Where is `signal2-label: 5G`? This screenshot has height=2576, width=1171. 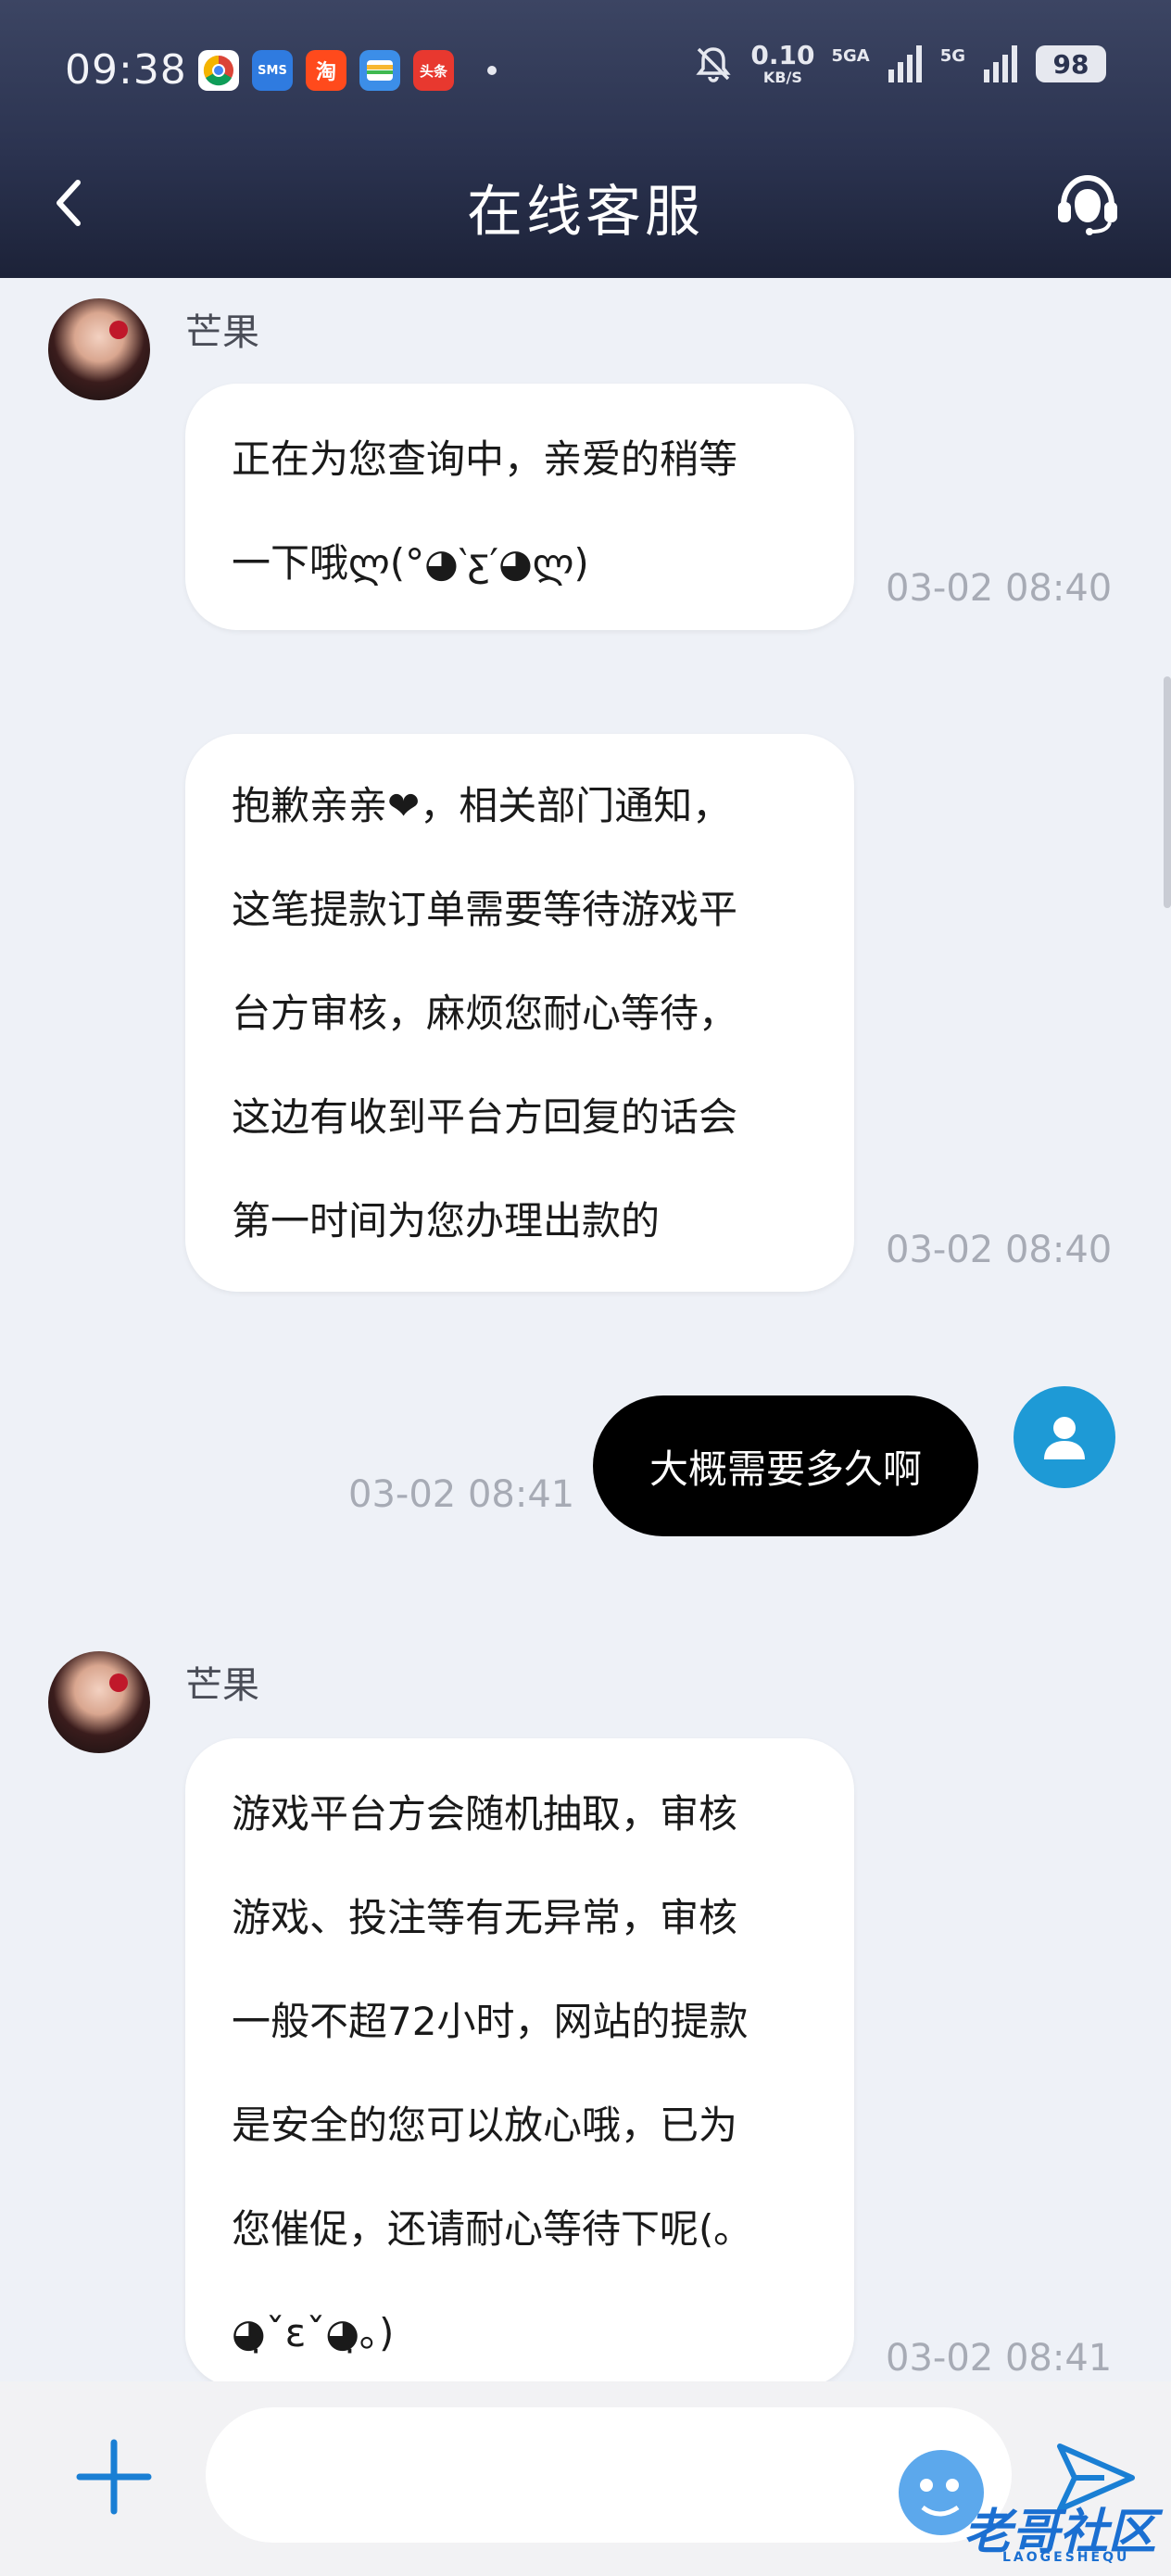 signal2-label: 5G is located at coordinates (952, 56).